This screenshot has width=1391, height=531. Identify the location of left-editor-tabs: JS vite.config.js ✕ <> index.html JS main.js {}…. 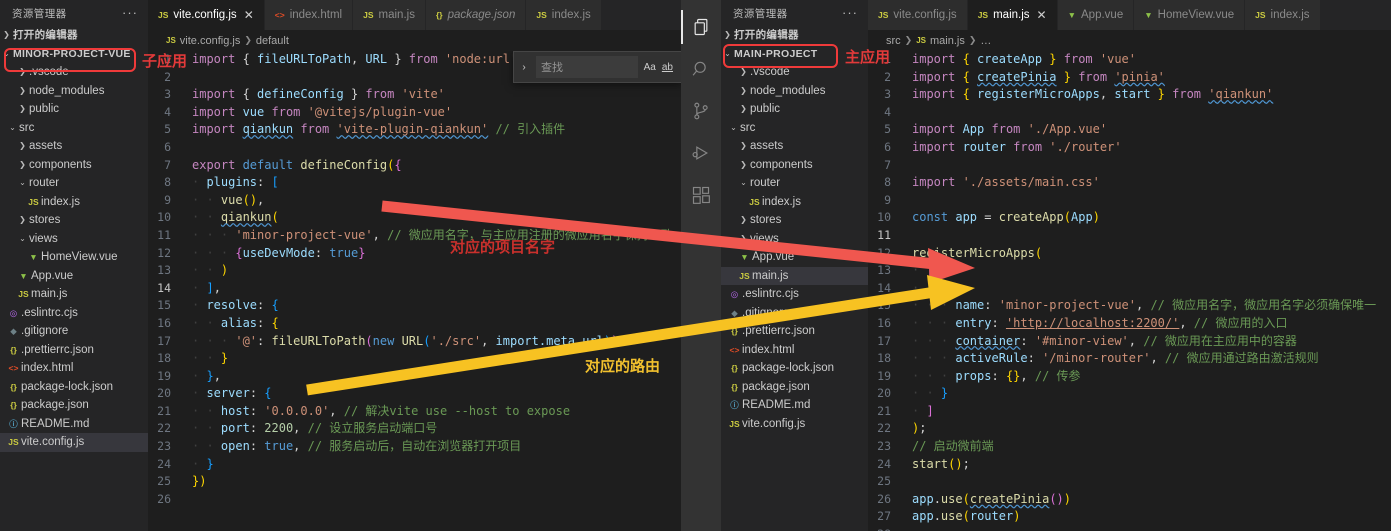
(414, 15).